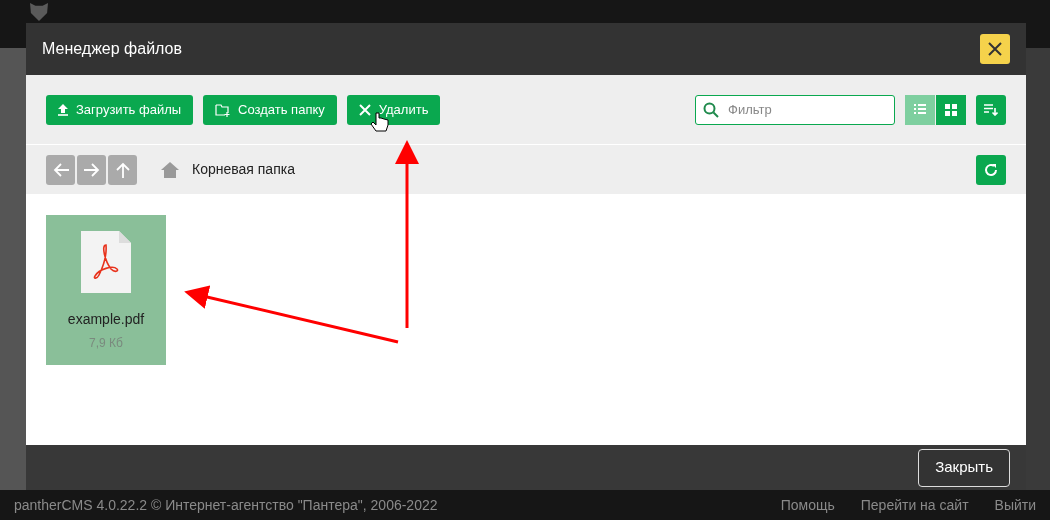 This screenshot has height=520, width=1050. What do you see at coordinates (106, 319) in the screenshot?
I see `file-name: example.pdf` at bounding box center [106, 319].